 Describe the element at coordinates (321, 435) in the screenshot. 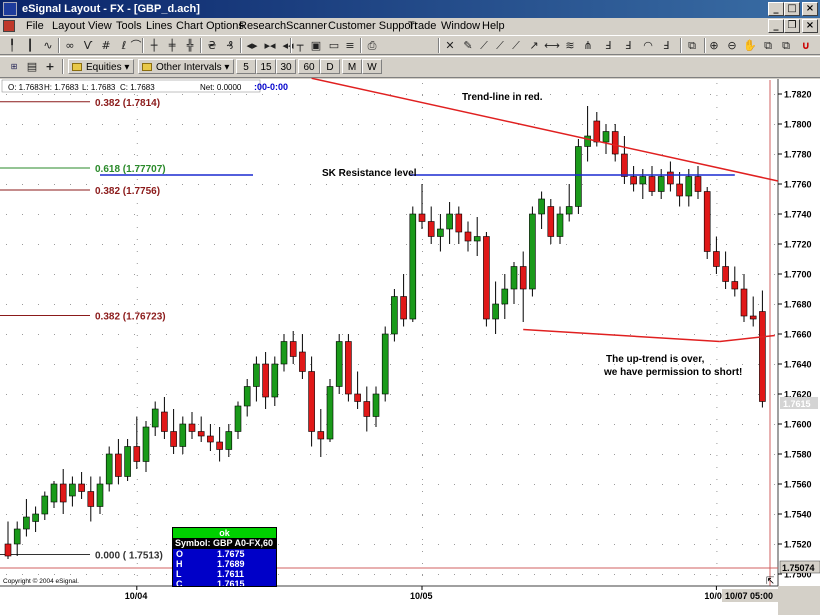

I see `candle-down` at that location.